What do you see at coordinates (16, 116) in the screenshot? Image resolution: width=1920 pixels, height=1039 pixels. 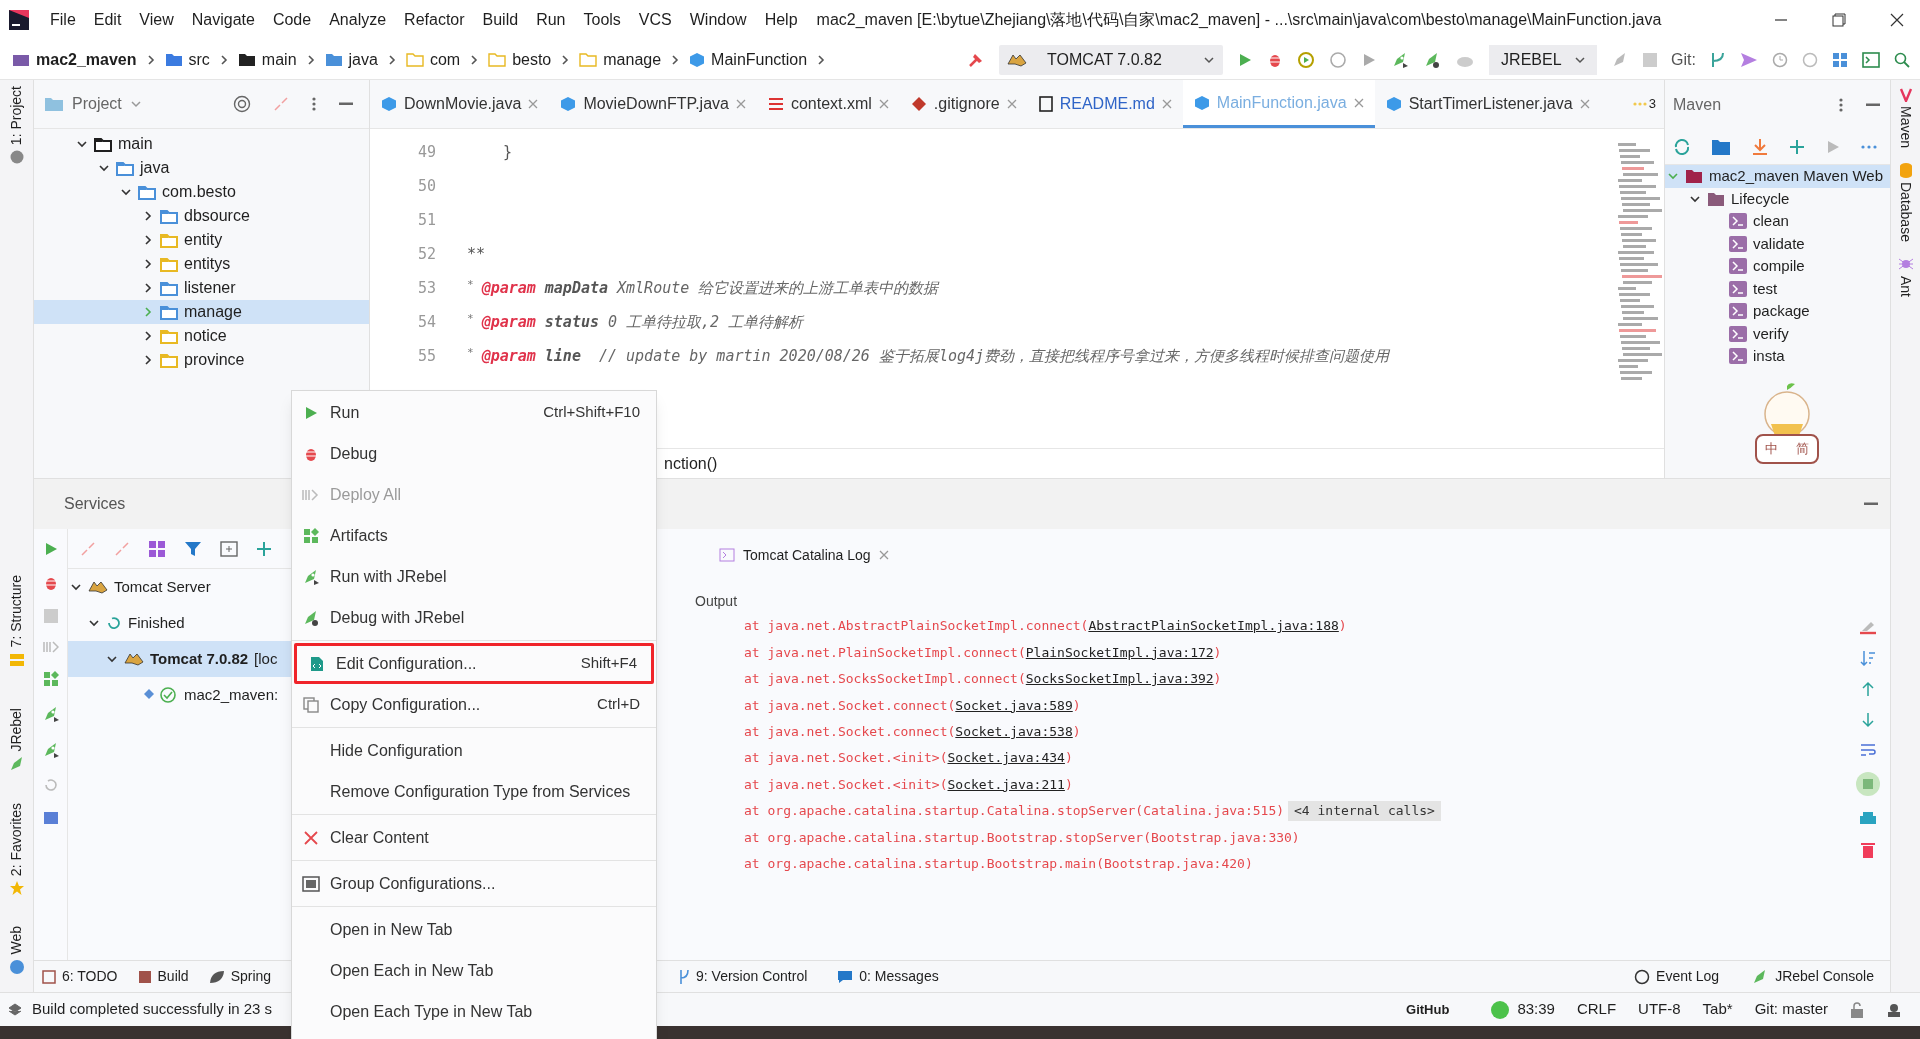 I see `tool-window-tab: 1: Project` at bounding box center [16, 116].